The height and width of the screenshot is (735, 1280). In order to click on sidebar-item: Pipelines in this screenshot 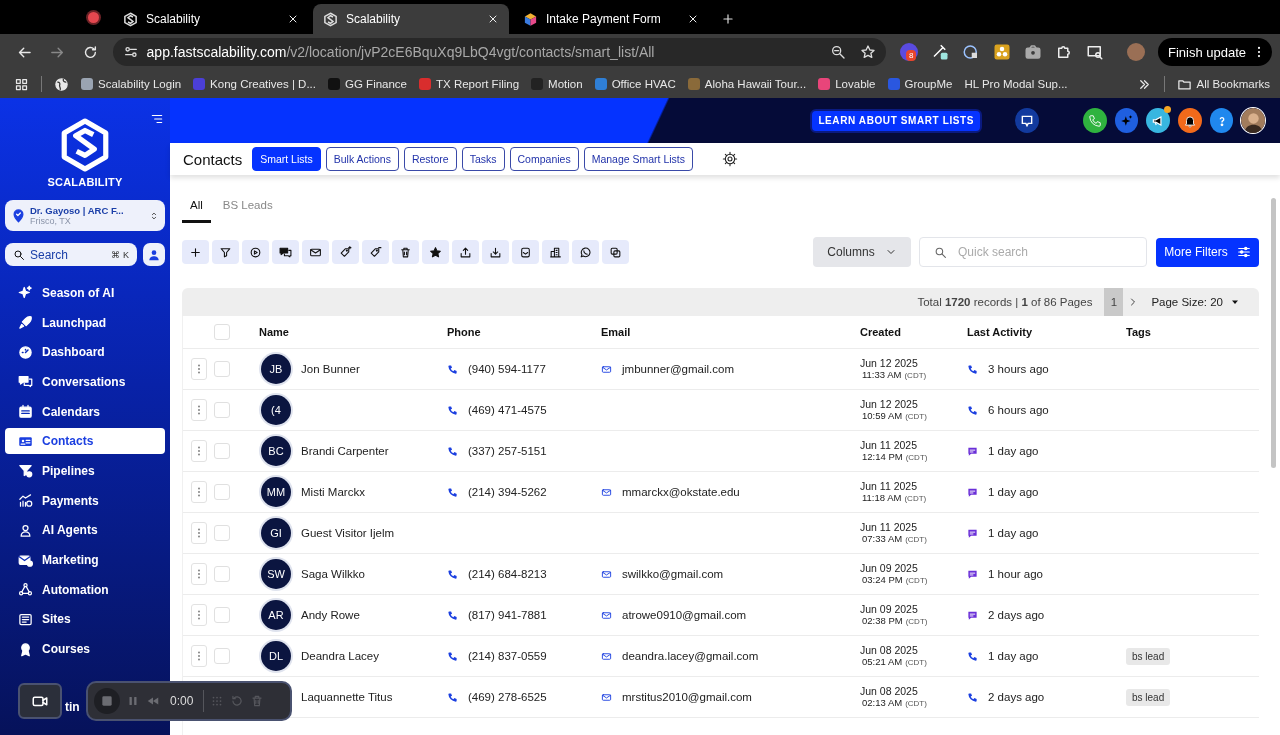, I will do `click(85, 471)`.